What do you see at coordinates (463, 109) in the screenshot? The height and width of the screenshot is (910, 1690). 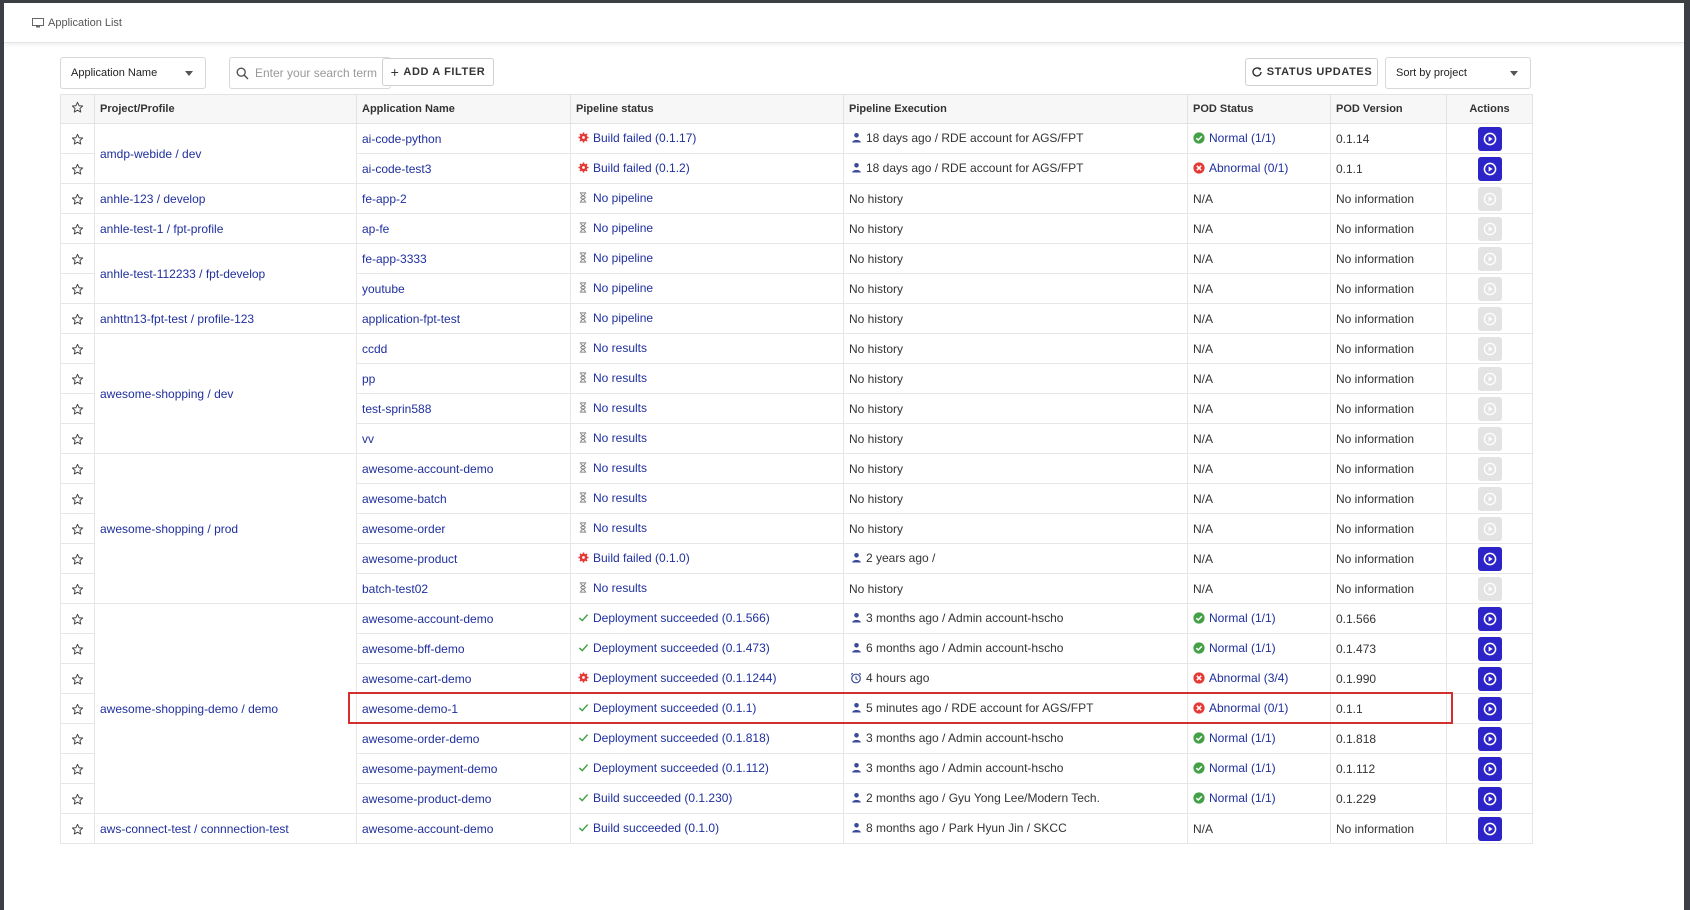 I see `column-header-application-name: Application Name` at bounding box center [463, 109].